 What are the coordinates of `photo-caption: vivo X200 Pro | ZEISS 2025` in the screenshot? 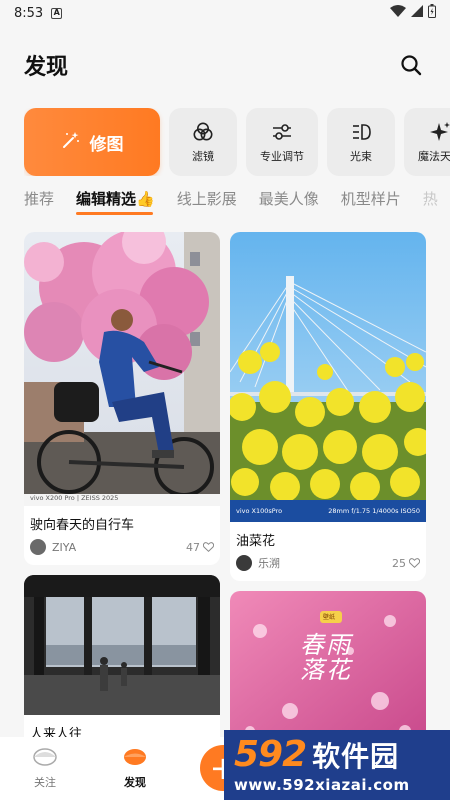 It's located at (74, 498).